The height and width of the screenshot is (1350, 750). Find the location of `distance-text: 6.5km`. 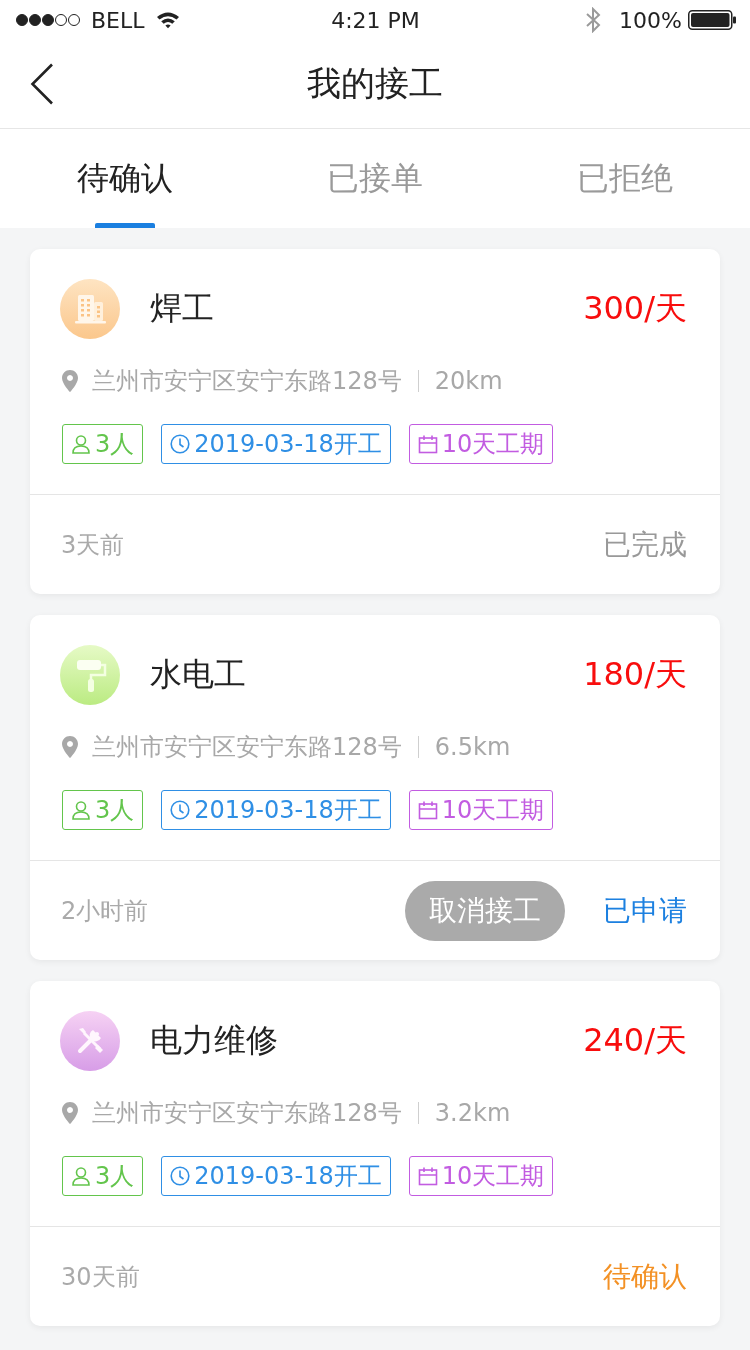

distance-text: 6.5km is located at coordinates (472, 747).